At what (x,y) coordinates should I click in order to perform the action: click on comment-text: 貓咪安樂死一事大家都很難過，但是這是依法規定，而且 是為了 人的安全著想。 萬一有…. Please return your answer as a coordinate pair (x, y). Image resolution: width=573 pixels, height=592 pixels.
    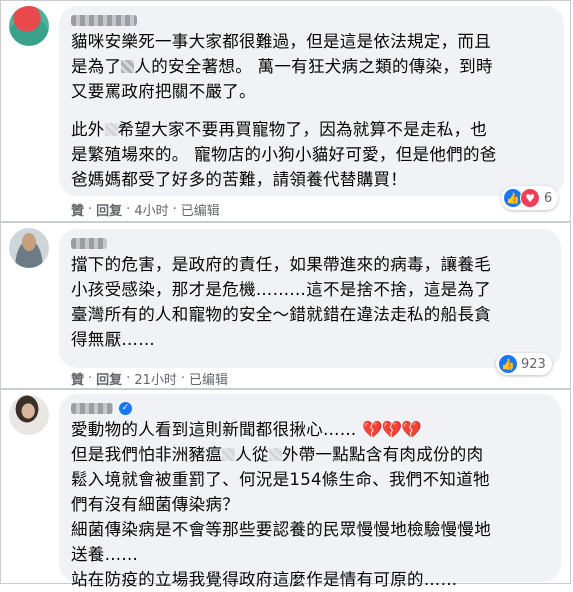
    Looking at the image, I should click on (282, 66).